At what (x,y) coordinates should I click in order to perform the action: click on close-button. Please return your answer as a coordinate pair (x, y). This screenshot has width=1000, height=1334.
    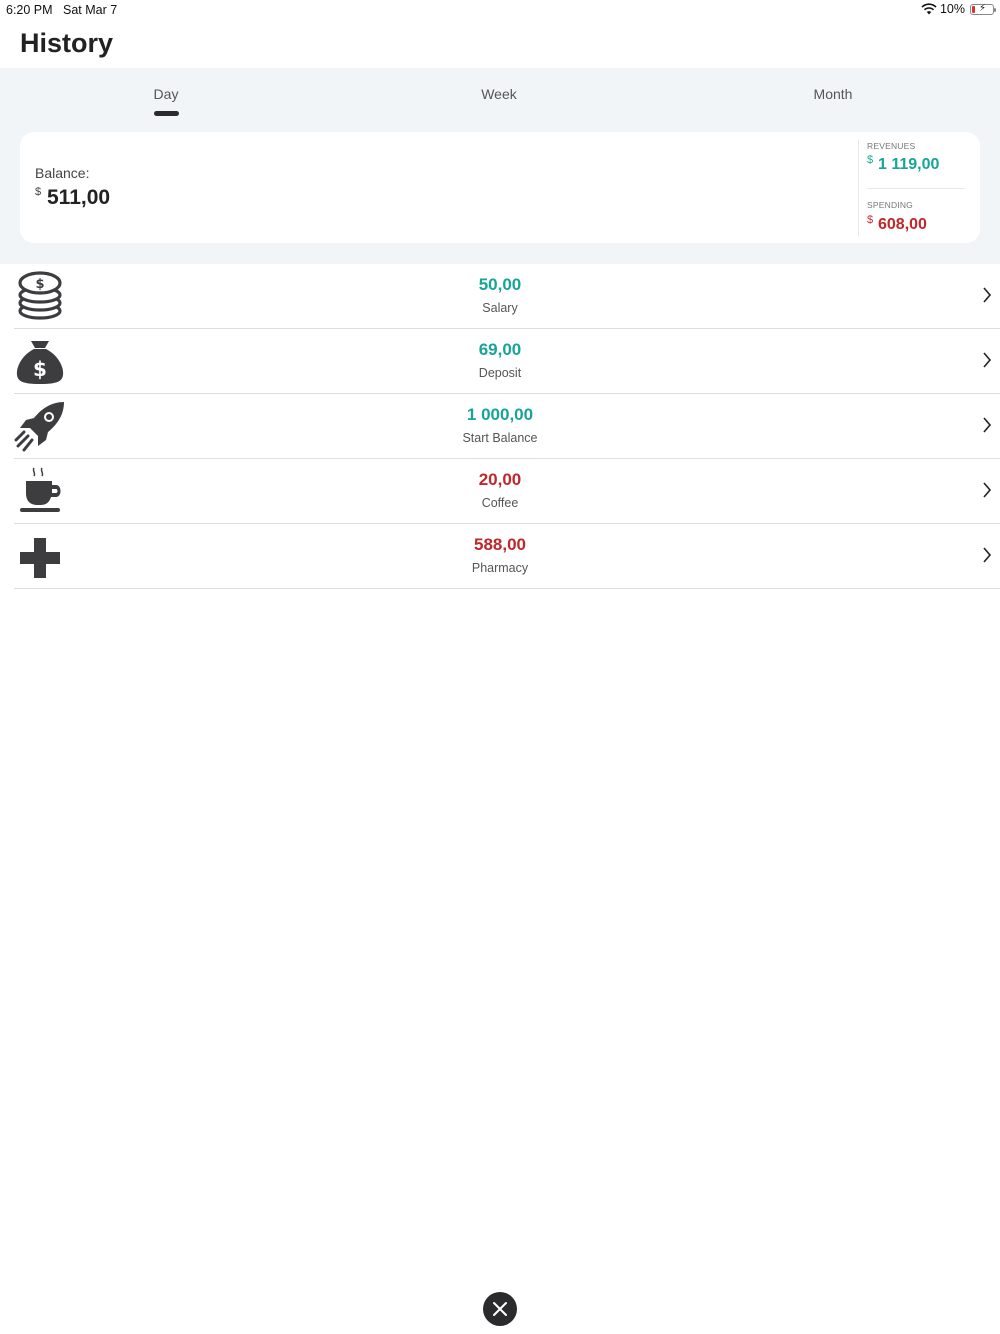
    Looking at the image, I should click on (500, 1309).